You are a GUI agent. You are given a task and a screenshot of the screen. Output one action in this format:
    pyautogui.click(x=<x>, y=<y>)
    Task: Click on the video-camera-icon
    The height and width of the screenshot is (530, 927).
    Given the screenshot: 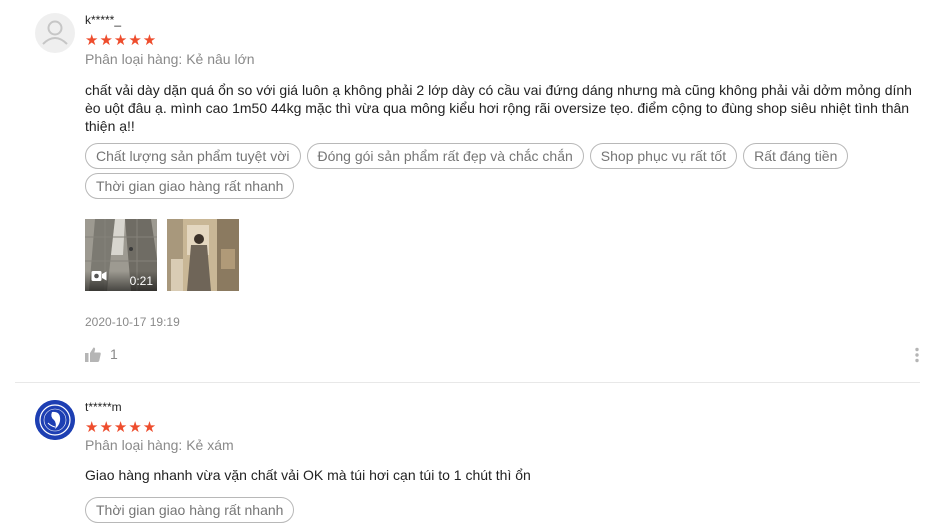 What is the action you would take?
    pyautogui.click(x=99, y=278)
    